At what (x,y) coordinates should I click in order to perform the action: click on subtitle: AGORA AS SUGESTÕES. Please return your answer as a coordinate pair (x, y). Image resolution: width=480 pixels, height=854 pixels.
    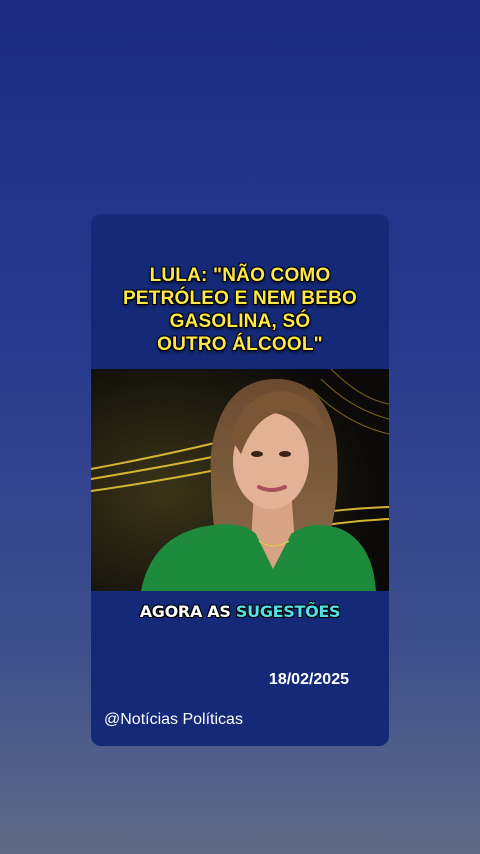
    Looking at the image, I should click on (240, 611).